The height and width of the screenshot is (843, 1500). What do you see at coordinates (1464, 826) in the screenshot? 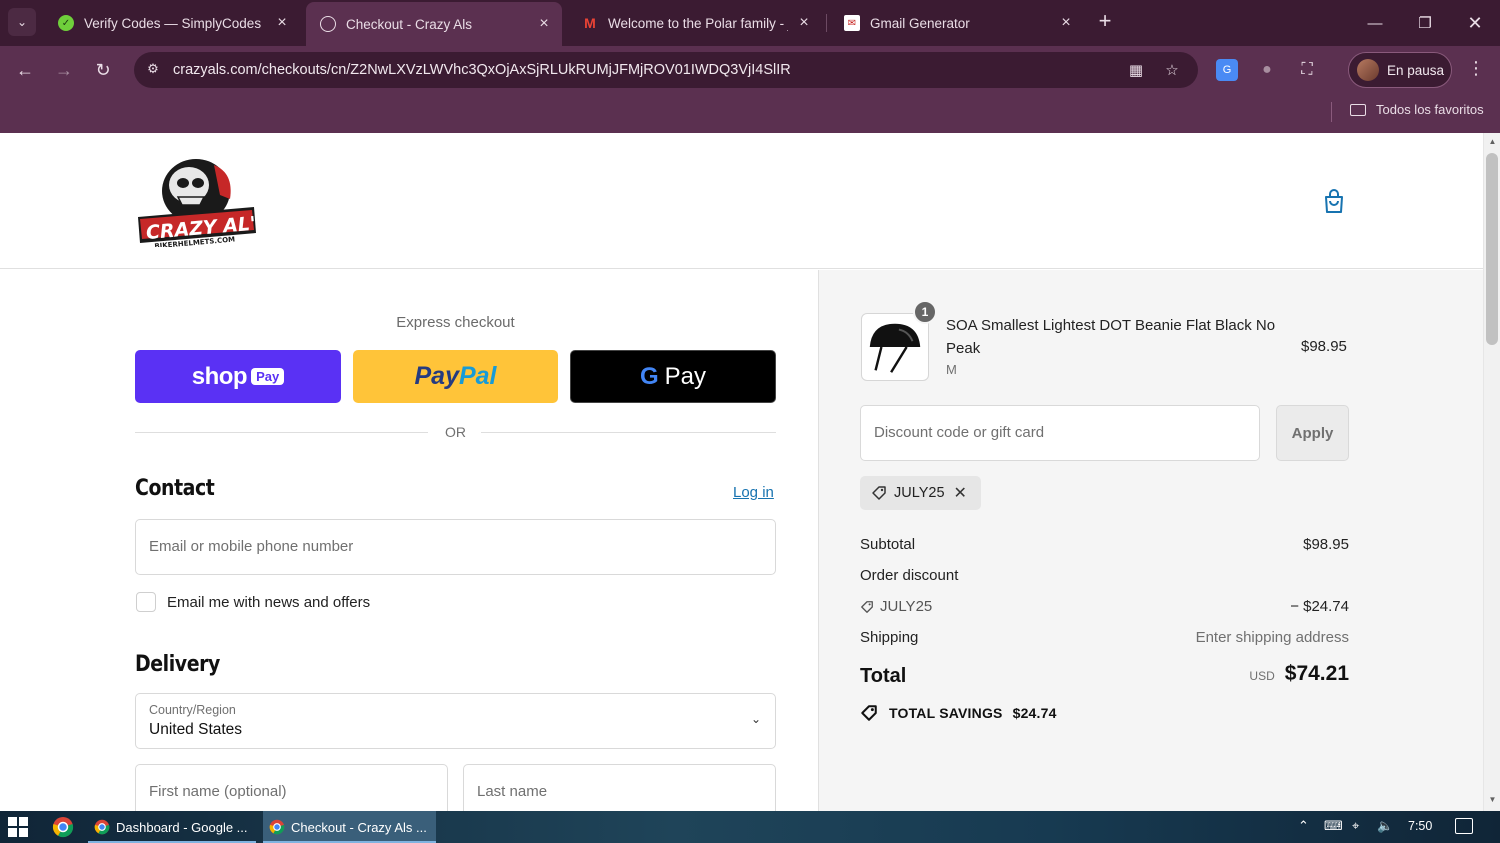
I see `notifications-icon` at bounding box center [1464, 826].